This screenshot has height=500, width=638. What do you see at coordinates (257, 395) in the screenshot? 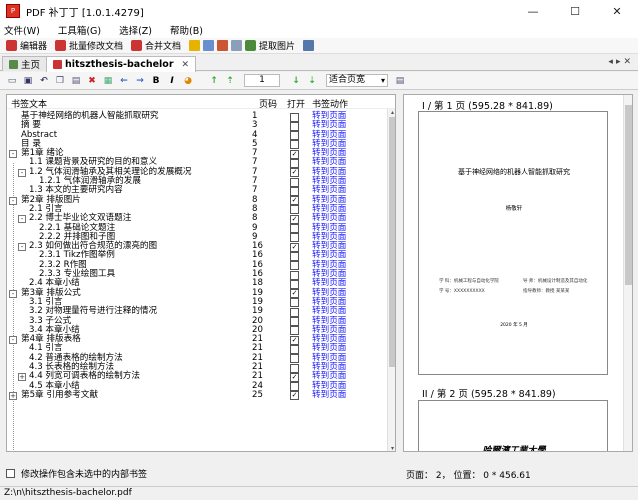
I see `bookmark-page: 25` at bounding box center [257, 395].